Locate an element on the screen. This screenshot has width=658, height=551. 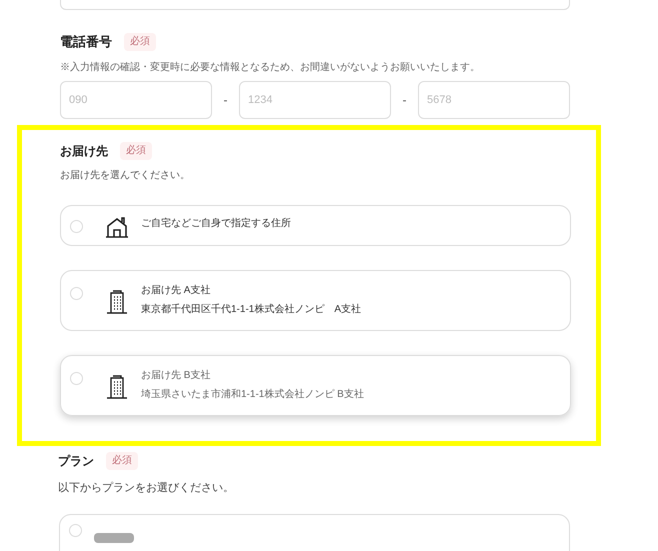
plan-image is located at coordinates (114, 538).